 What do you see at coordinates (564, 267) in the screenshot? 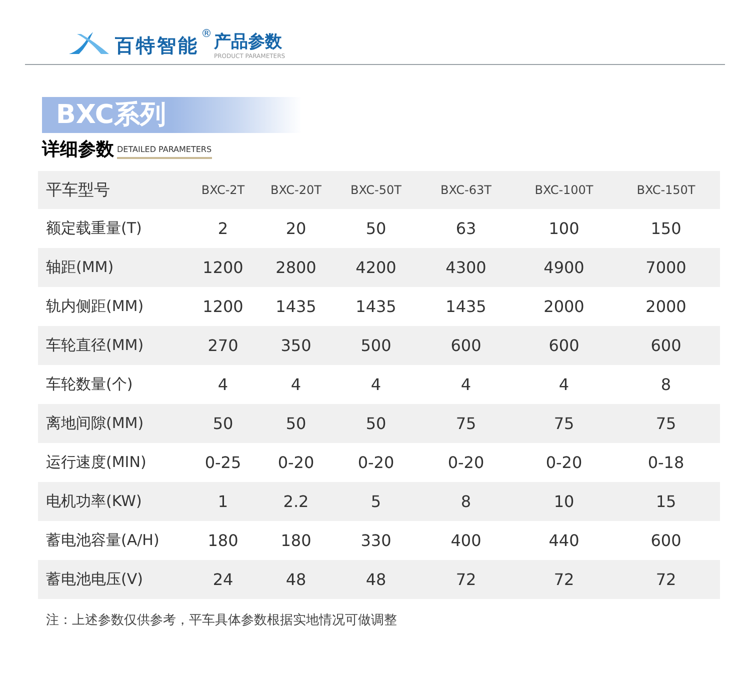
I see `table-cell-text: 4900` at bounding box center [564, 267].